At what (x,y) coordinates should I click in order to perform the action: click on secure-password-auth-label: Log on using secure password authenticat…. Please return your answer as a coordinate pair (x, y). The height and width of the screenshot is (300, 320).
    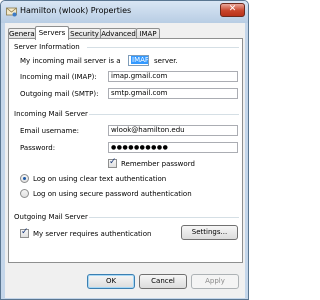
    Looking at the image, I should click on (112, 194).